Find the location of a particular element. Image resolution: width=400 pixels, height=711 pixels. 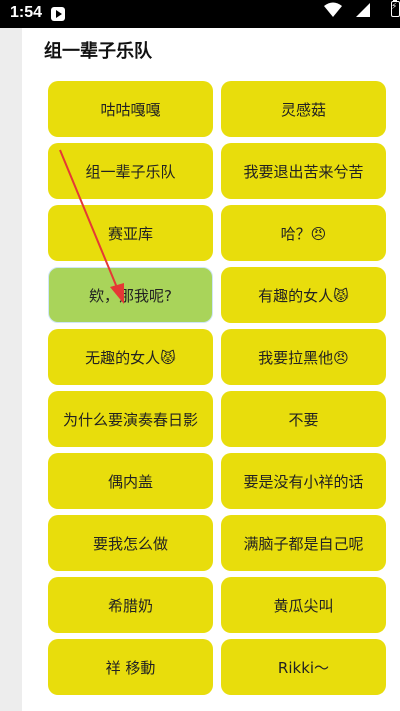

sound-button: 灵感菇 is located at coordinates (303, 109).